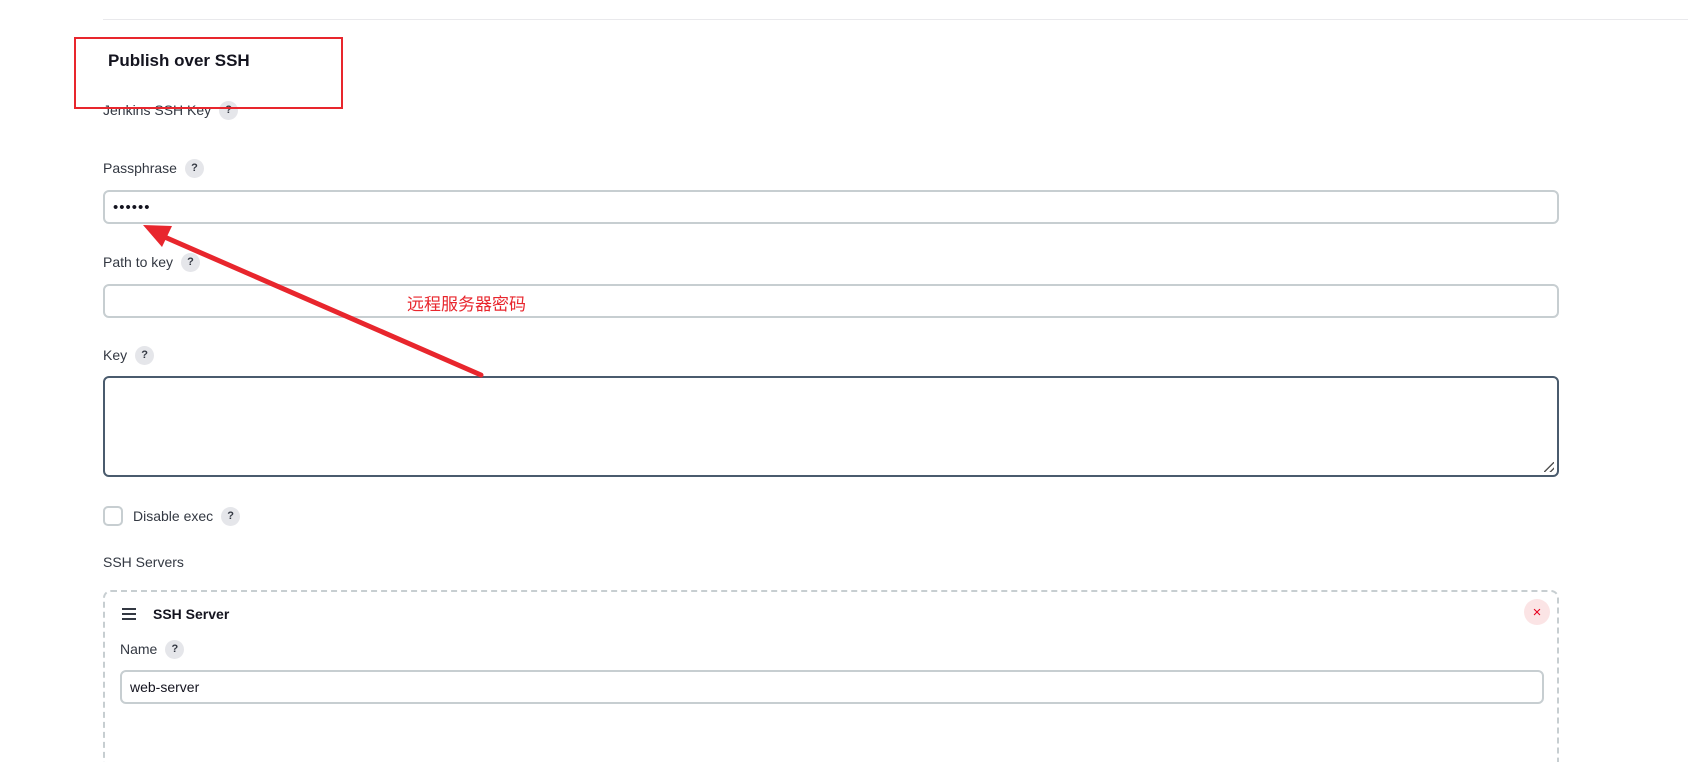 The image size is (1688, 762). What do you see at coordinates (895, 19) in the screenshot?
I see `section-divider` at bounding box center [895, 19].